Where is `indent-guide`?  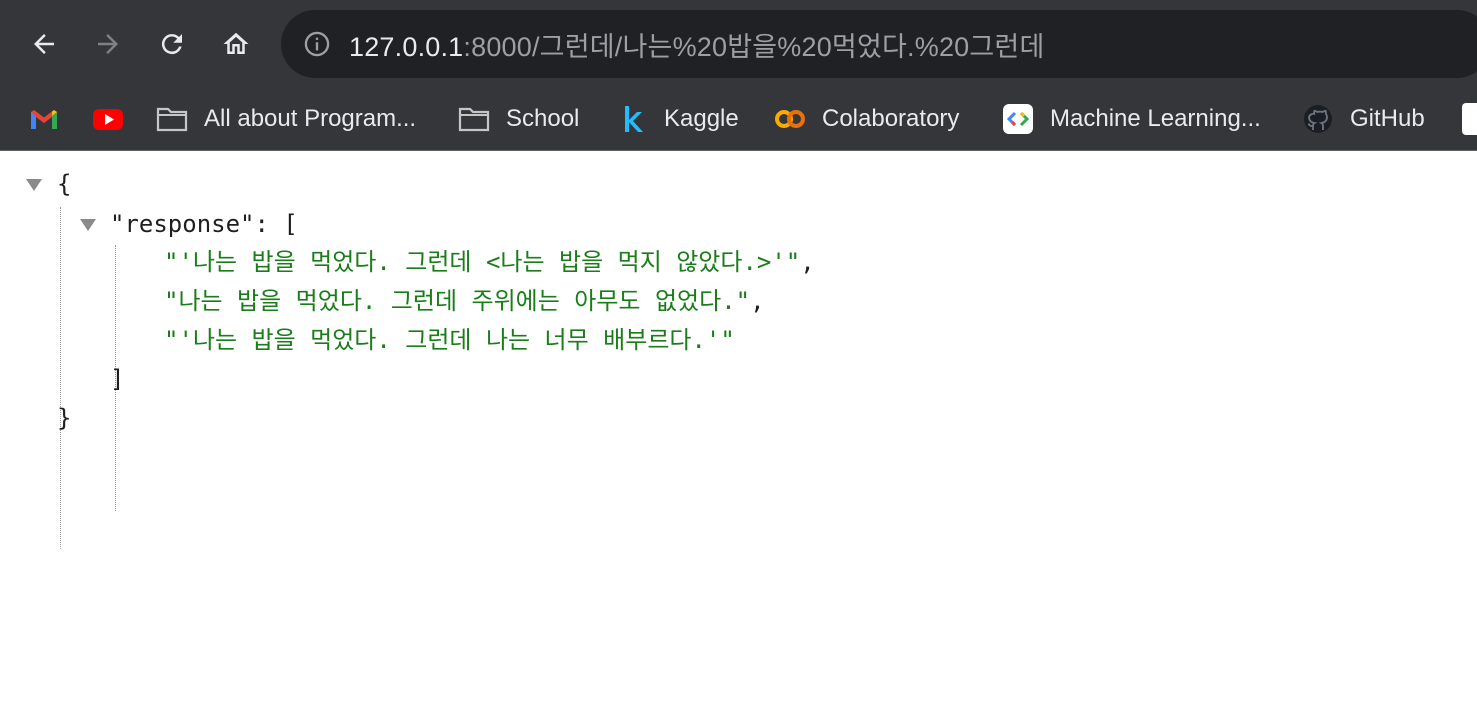
indent-guide is located at coordinates (60, 378).